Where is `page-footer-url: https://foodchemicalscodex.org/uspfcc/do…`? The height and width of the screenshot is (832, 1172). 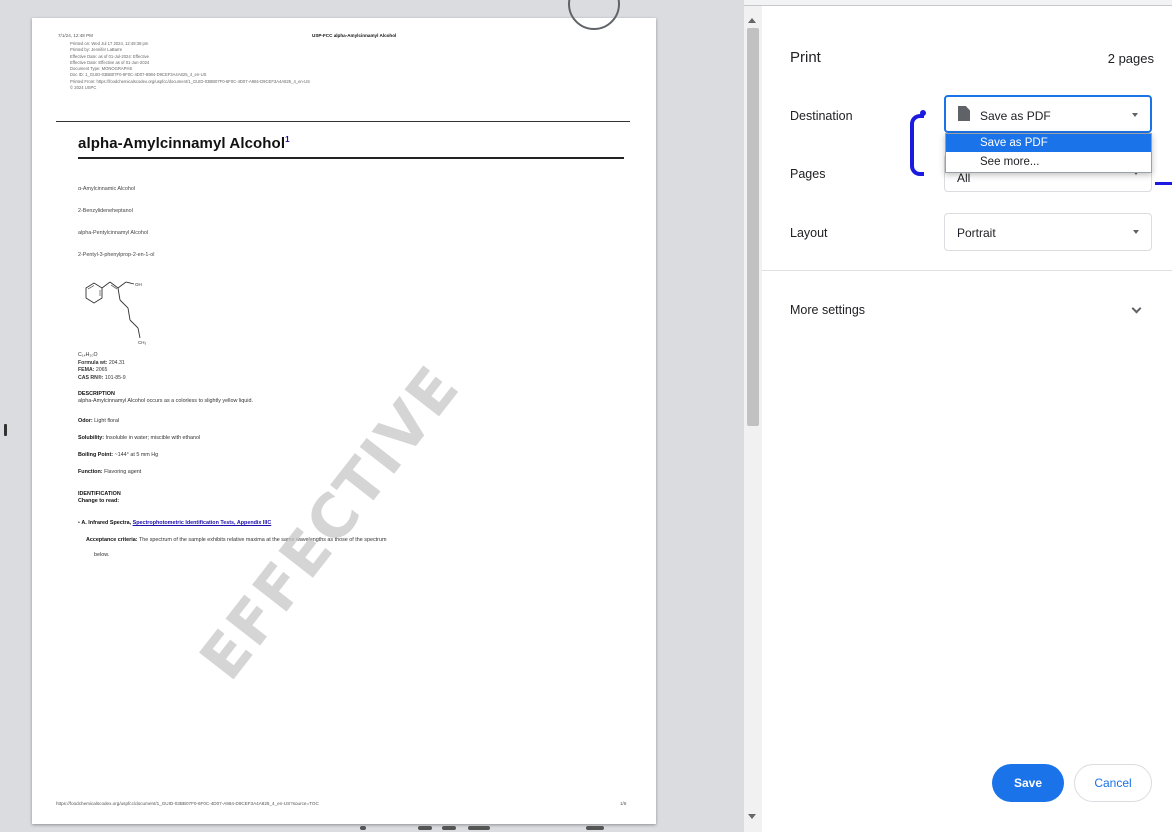
page-footer-url: https://foodchemicalscodex.org/uspfcc/do… is located at coordinates (187, 803).